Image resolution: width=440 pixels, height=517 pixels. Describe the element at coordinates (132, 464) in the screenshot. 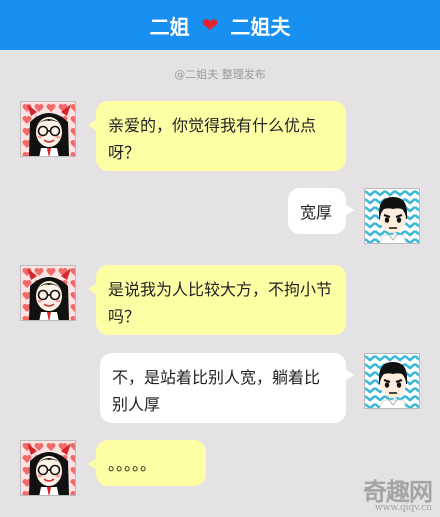

I see `message-text: 。。。。。` at that location.